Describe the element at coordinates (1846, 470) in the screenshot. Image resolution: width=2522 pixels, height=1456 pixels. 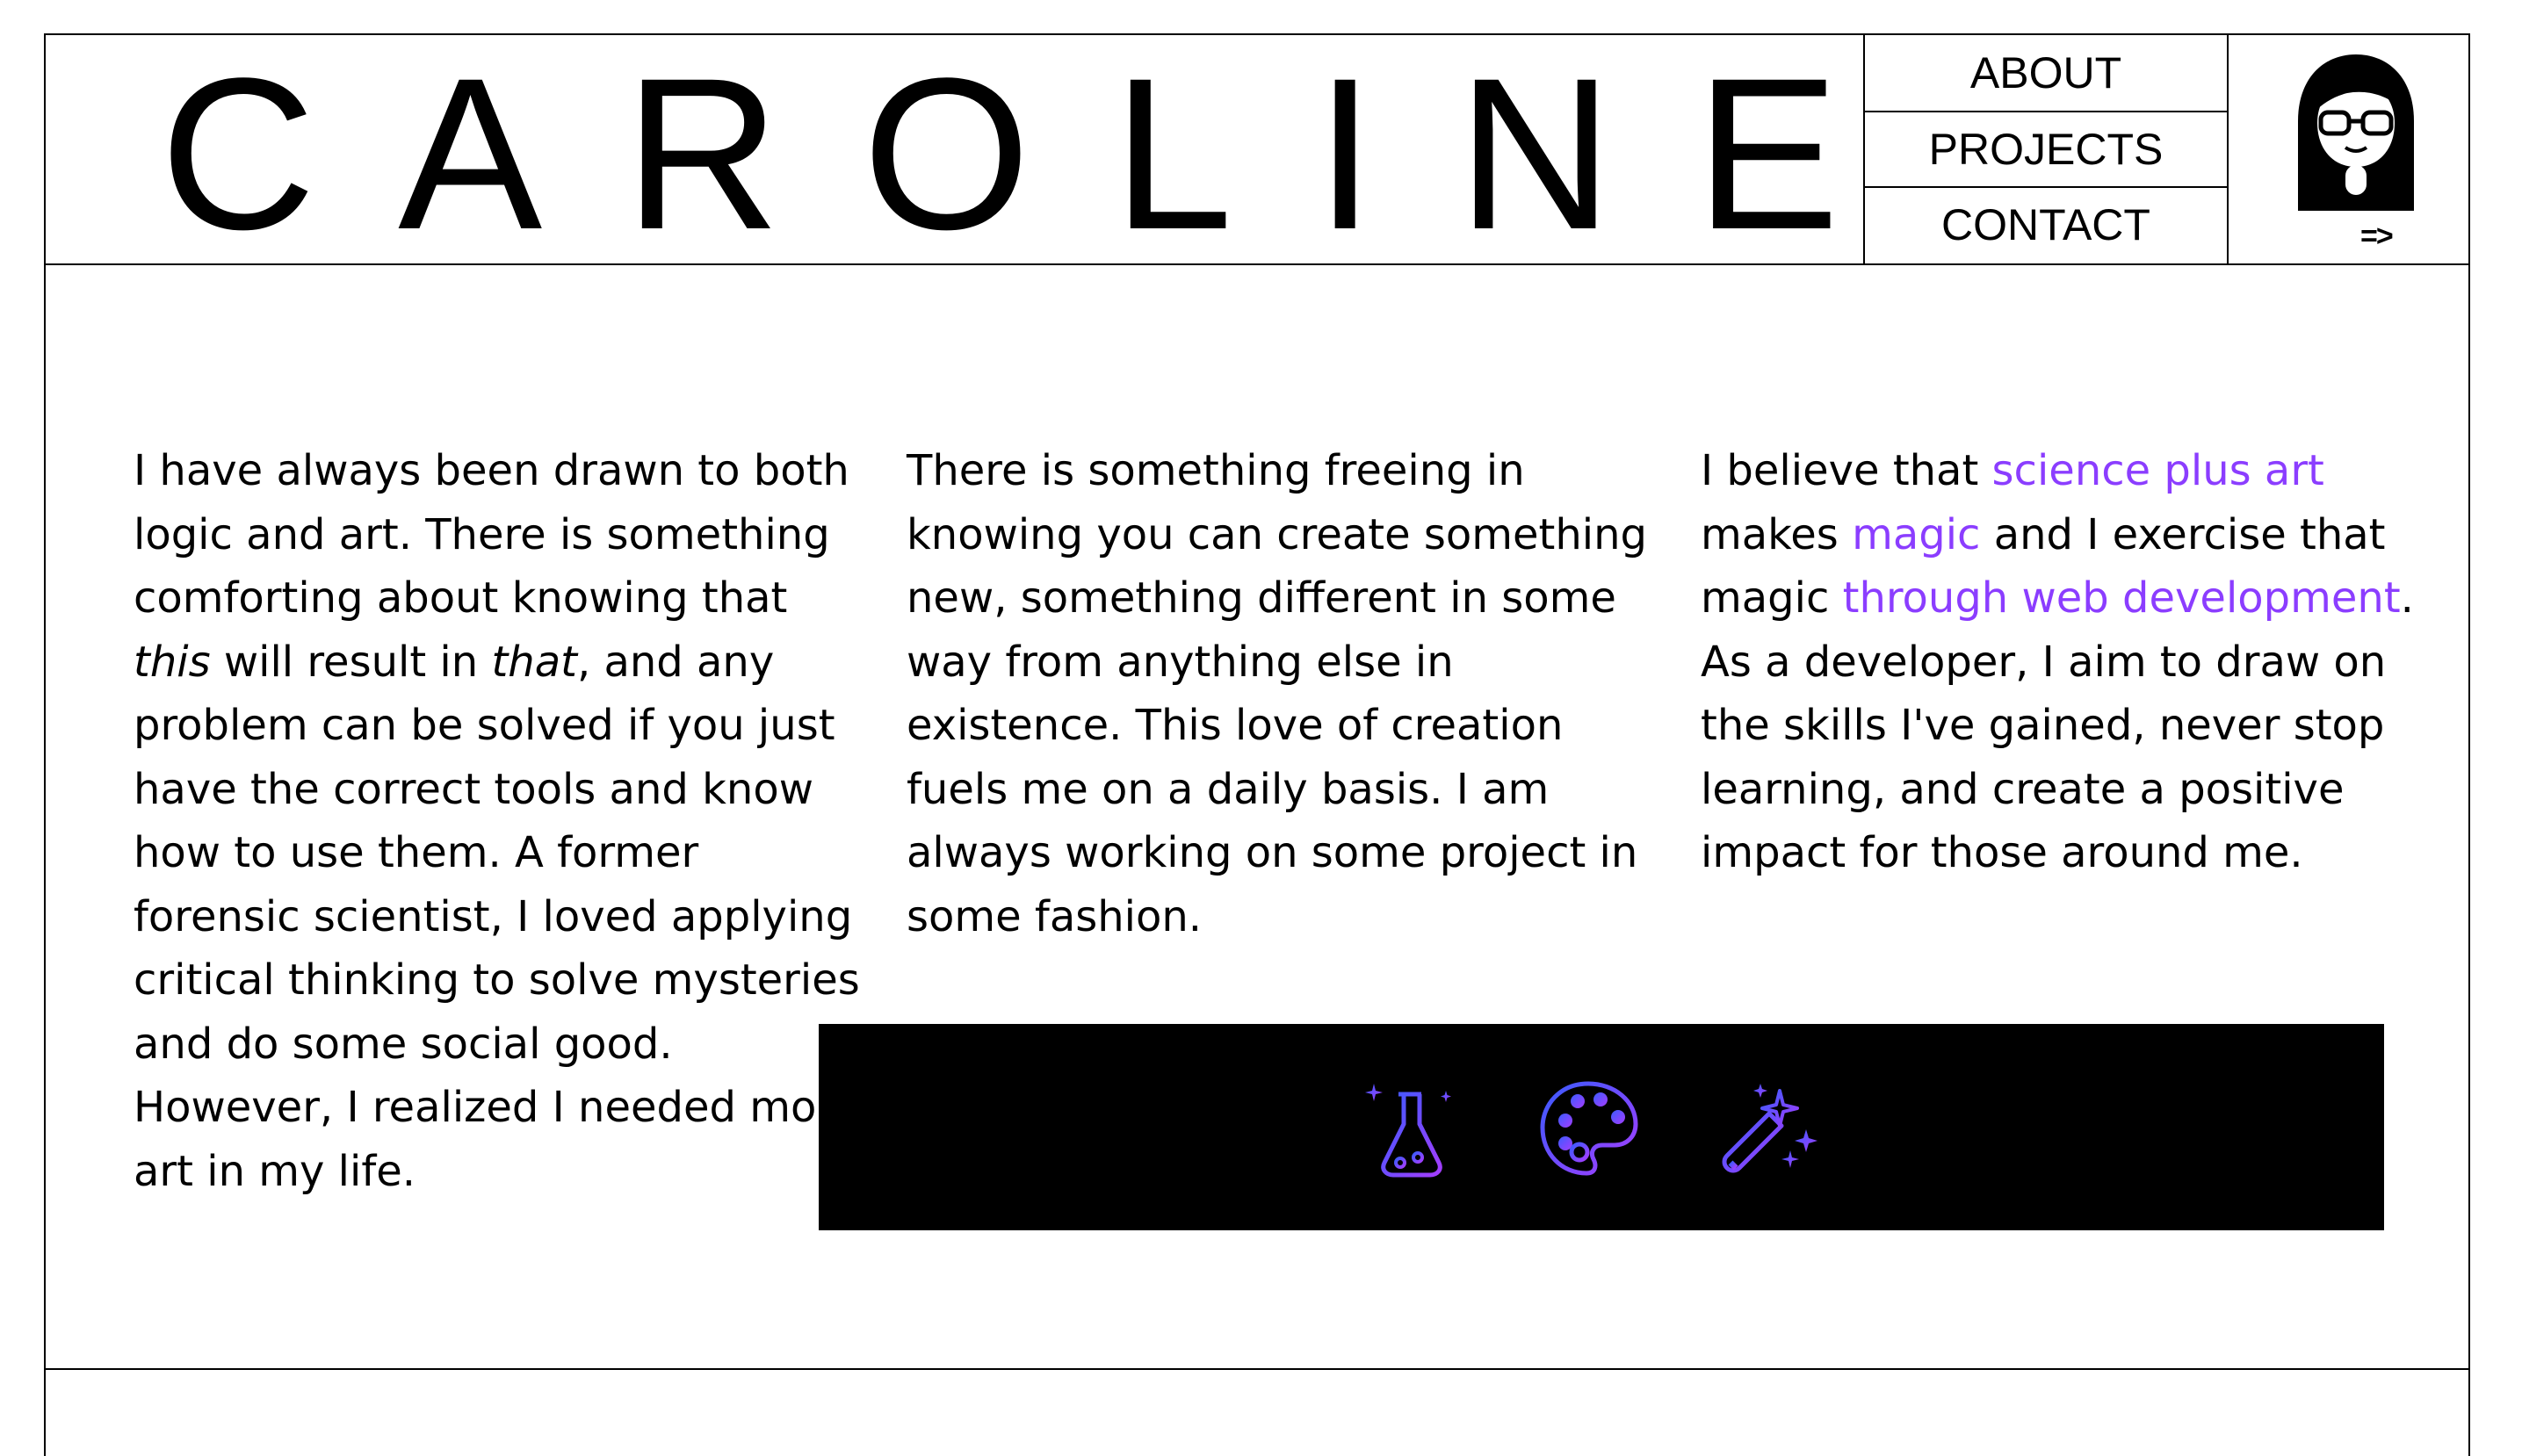
I see `about-text: I believe that` at that location.